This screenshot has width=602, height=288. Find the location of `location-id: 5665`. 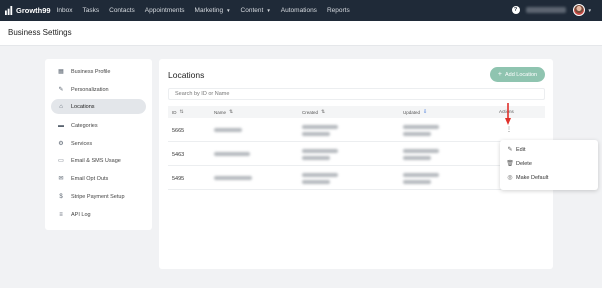

location-id: 5665 is located at coordinates (178, 131).